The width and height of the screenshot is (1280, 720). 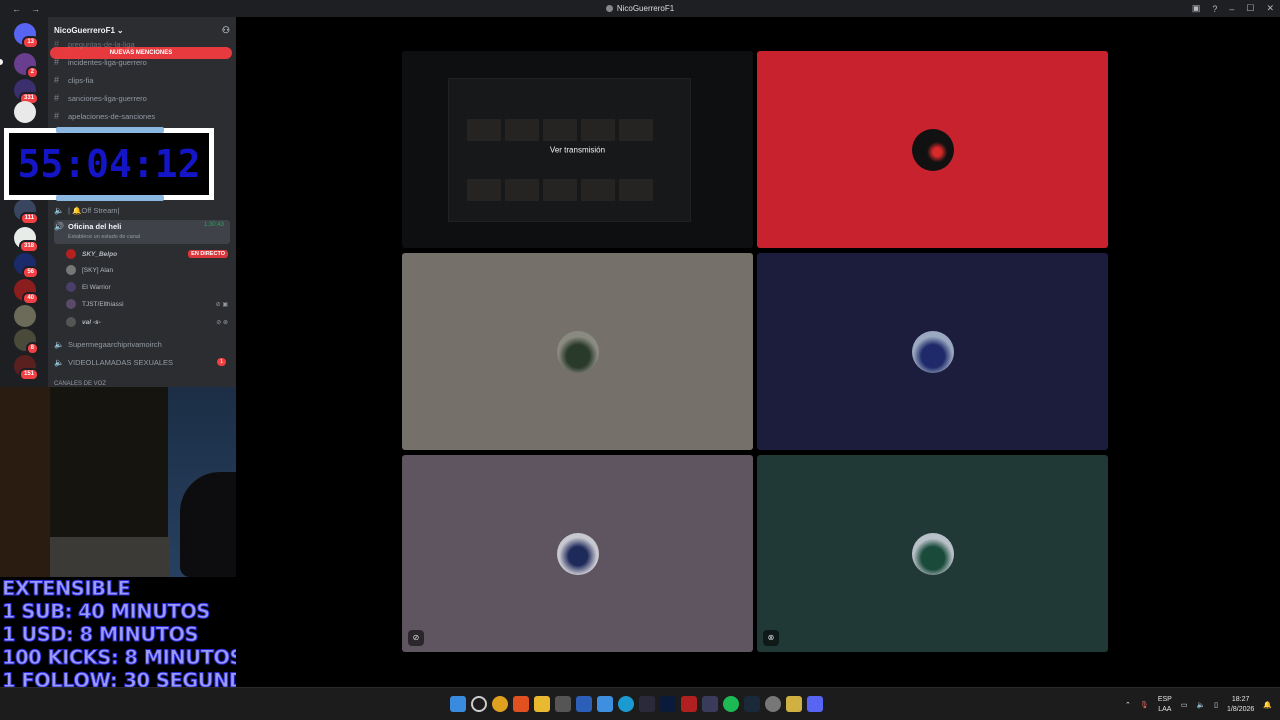 I want to click on user-name: SKY_Belpo, so click(x=100, y=254).